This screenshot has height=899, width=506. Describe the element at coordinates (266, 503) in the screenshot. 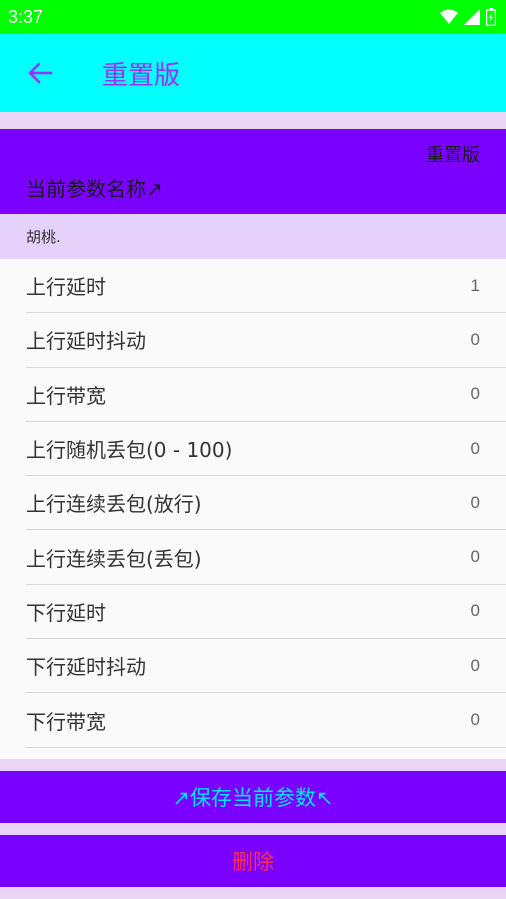

I see `list-item: 上行连续丢包(放行) 0` at that location.